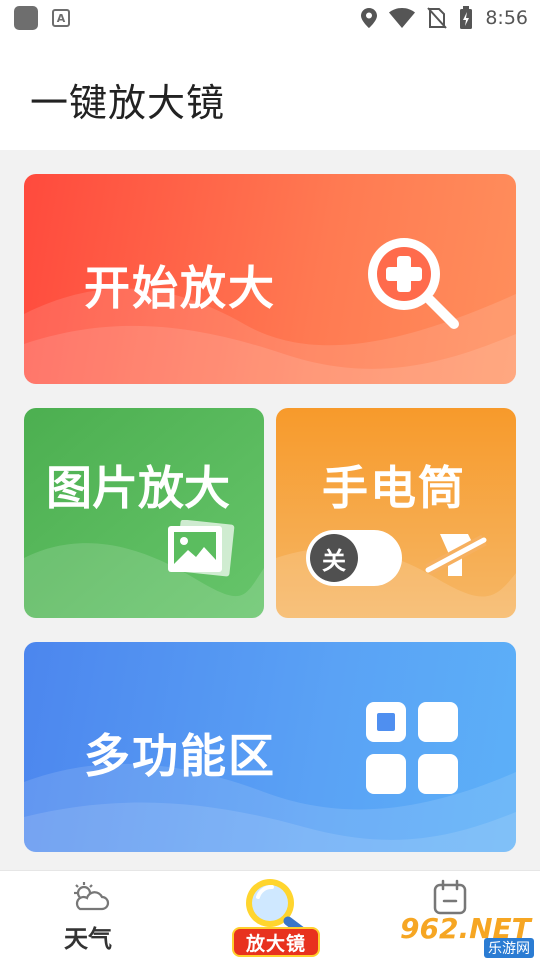 The width and height of the screenshot is (540, 960). What do you see at coordinates (334, 558) in the screenshot?
I see `toggle-knob: 关` at bounding box center [334, 558].